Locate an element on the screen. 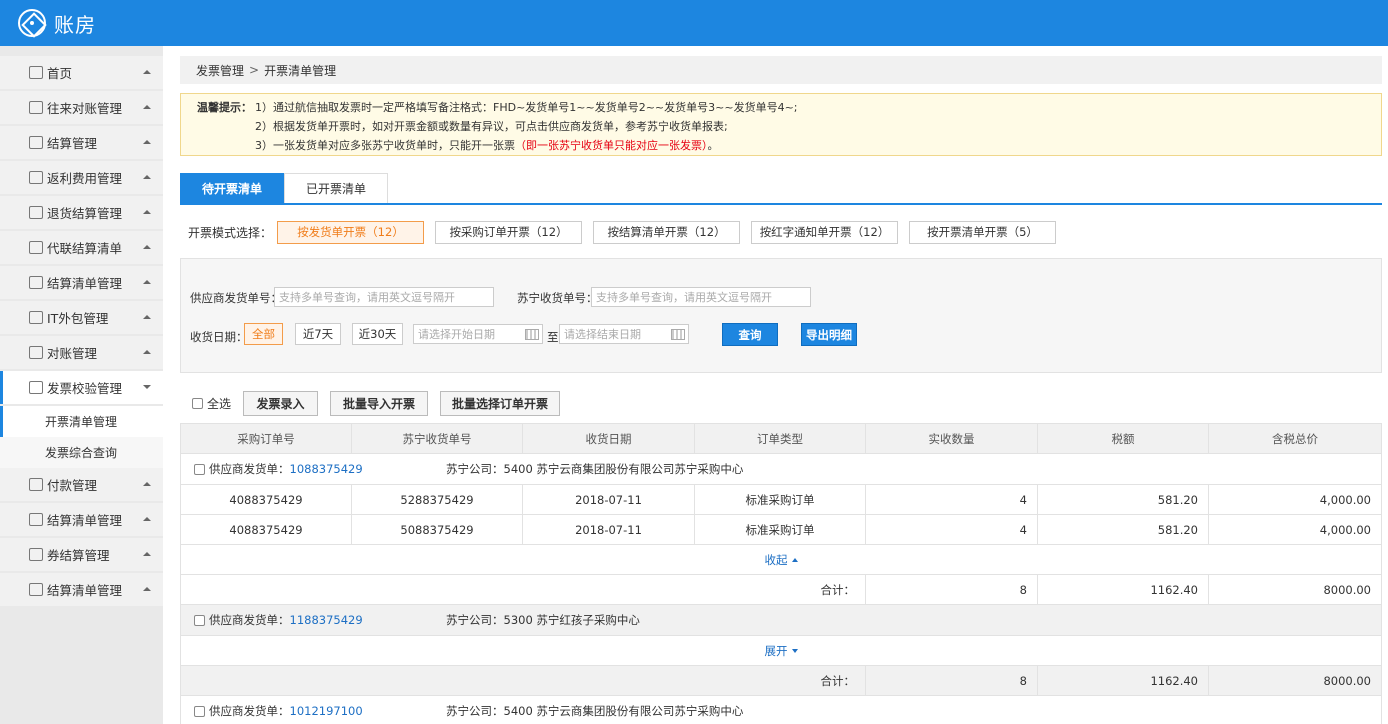 The width and height of the screenshot is (1388, 724). sidebar-item-return-settlement: 退货结算管理 is located at coordinates (81, 212).